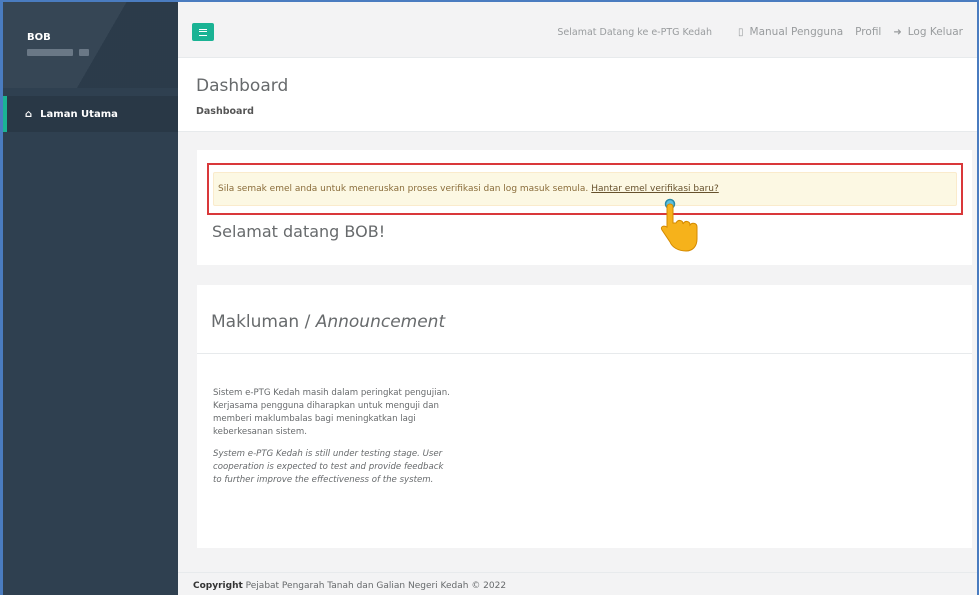 The height and width of the screenshot is (595, 979). What do you see at coordinates (679, 225) in the screenshot?
I see `hand-pointer-icon` at bounding box center [679, 225].